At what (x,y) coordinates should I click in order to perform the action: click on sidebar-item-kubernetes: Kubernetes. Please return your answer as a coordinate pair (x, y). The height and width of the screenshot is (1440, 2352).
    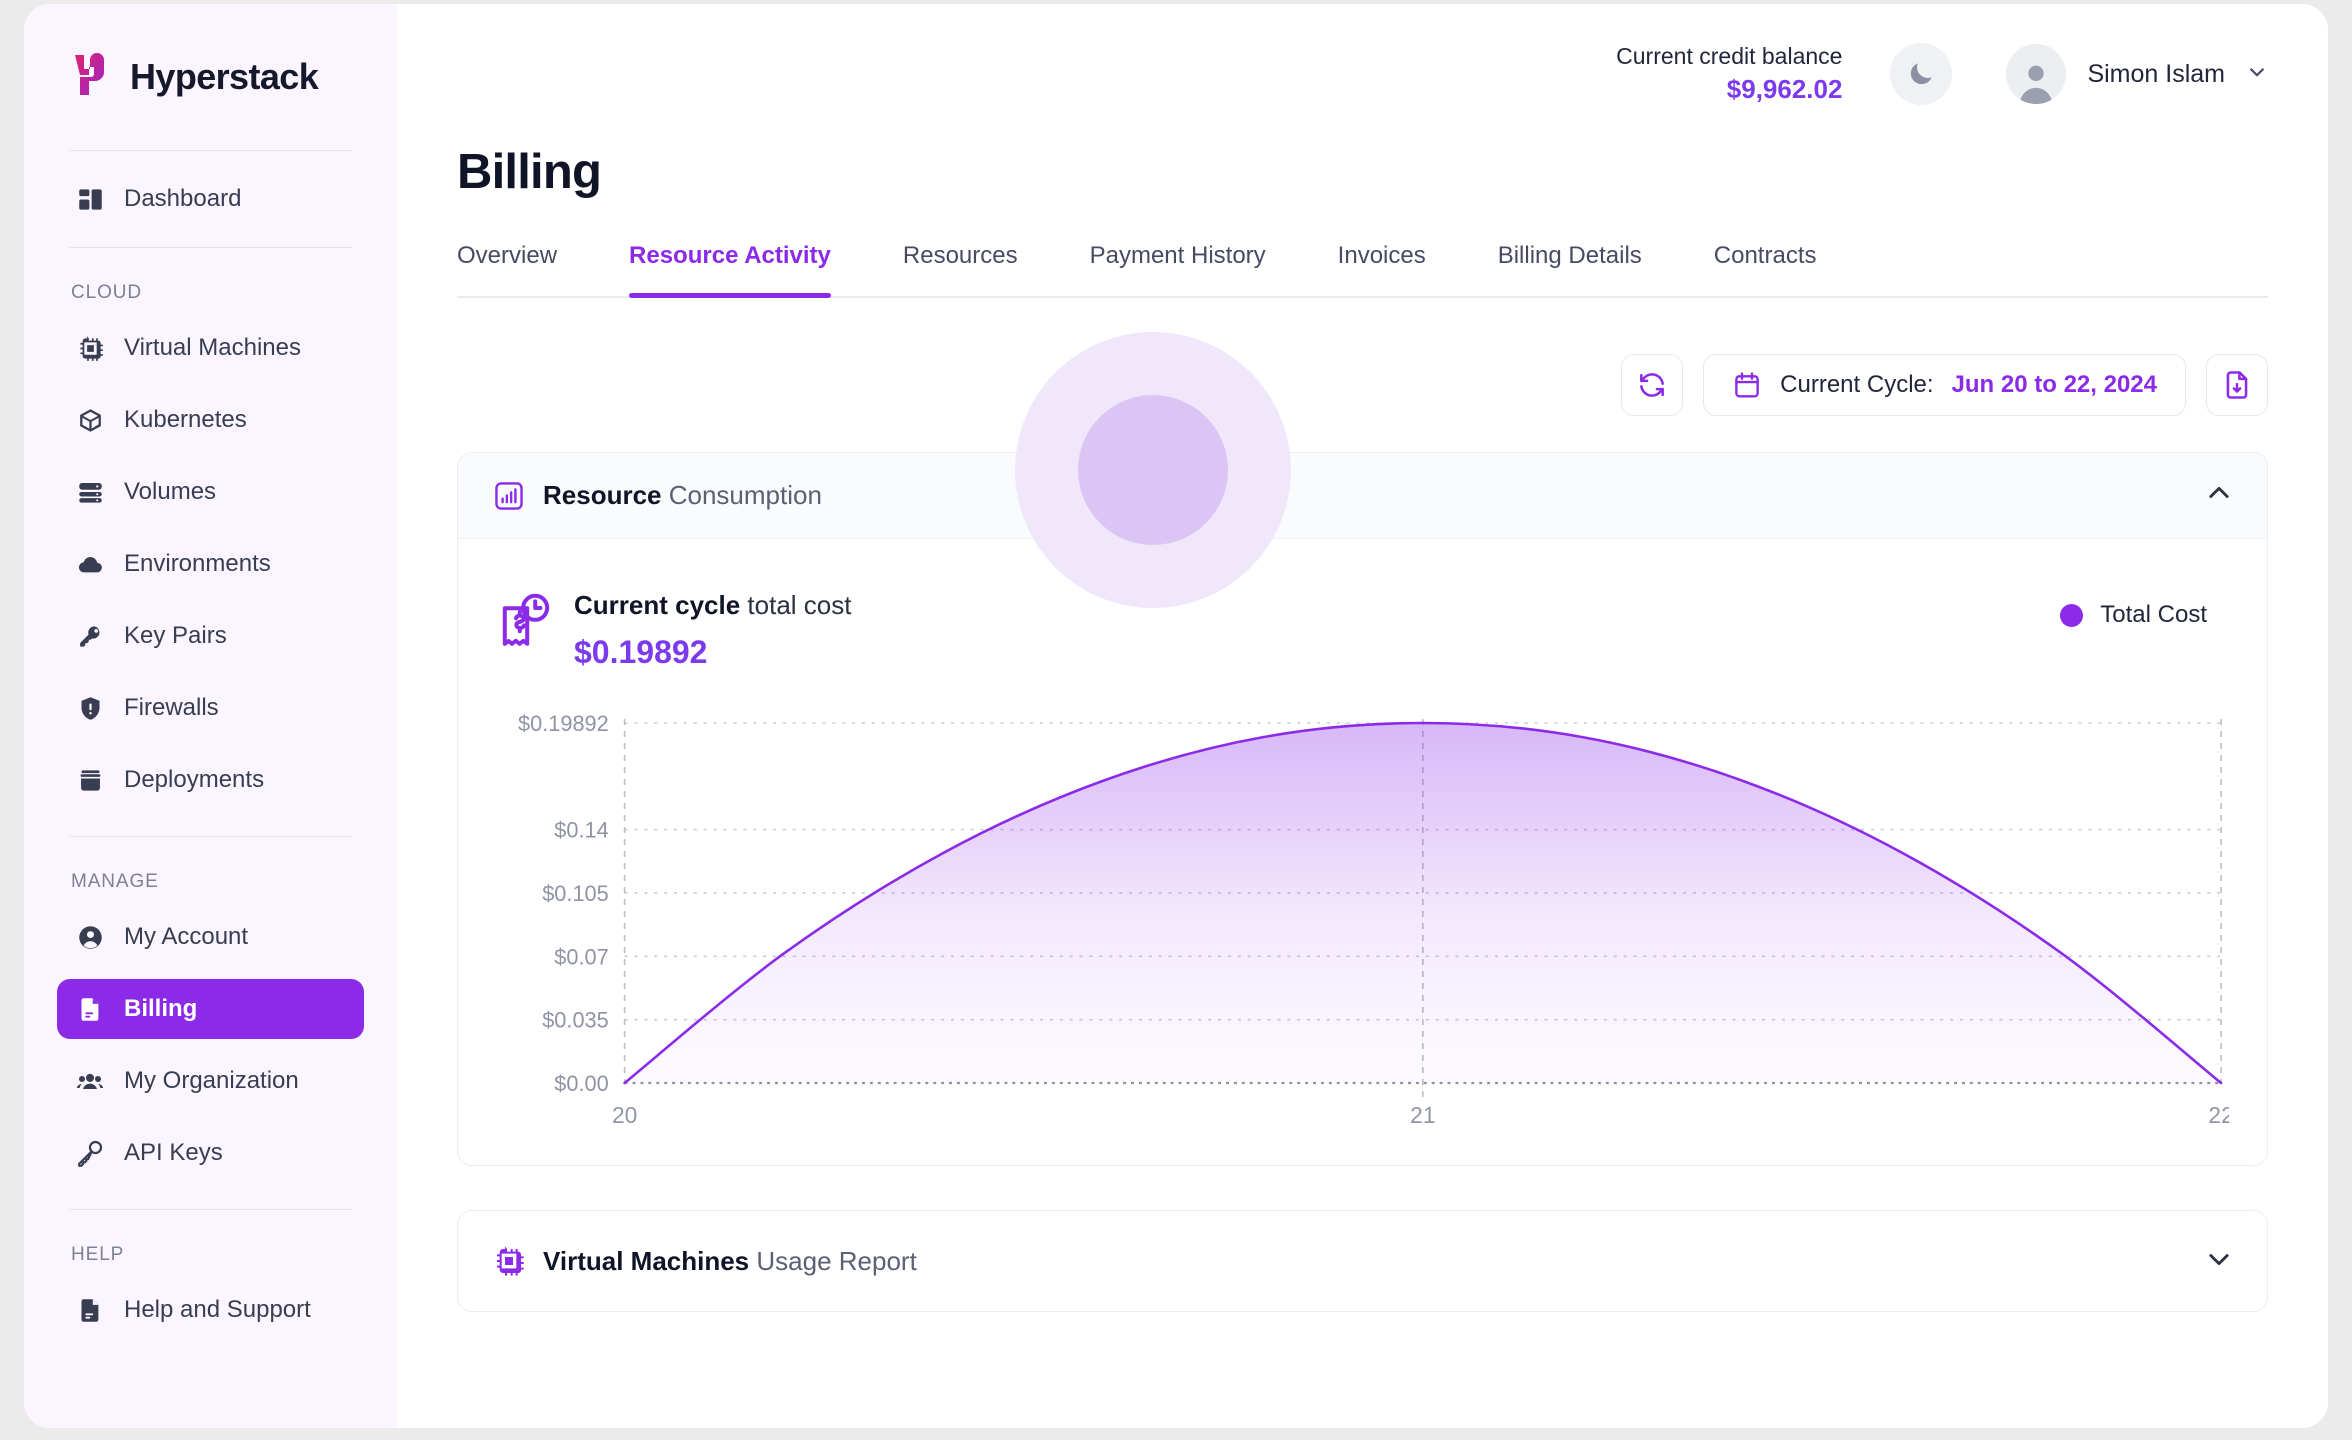
    Looking at the image, I should click on (210, 420).